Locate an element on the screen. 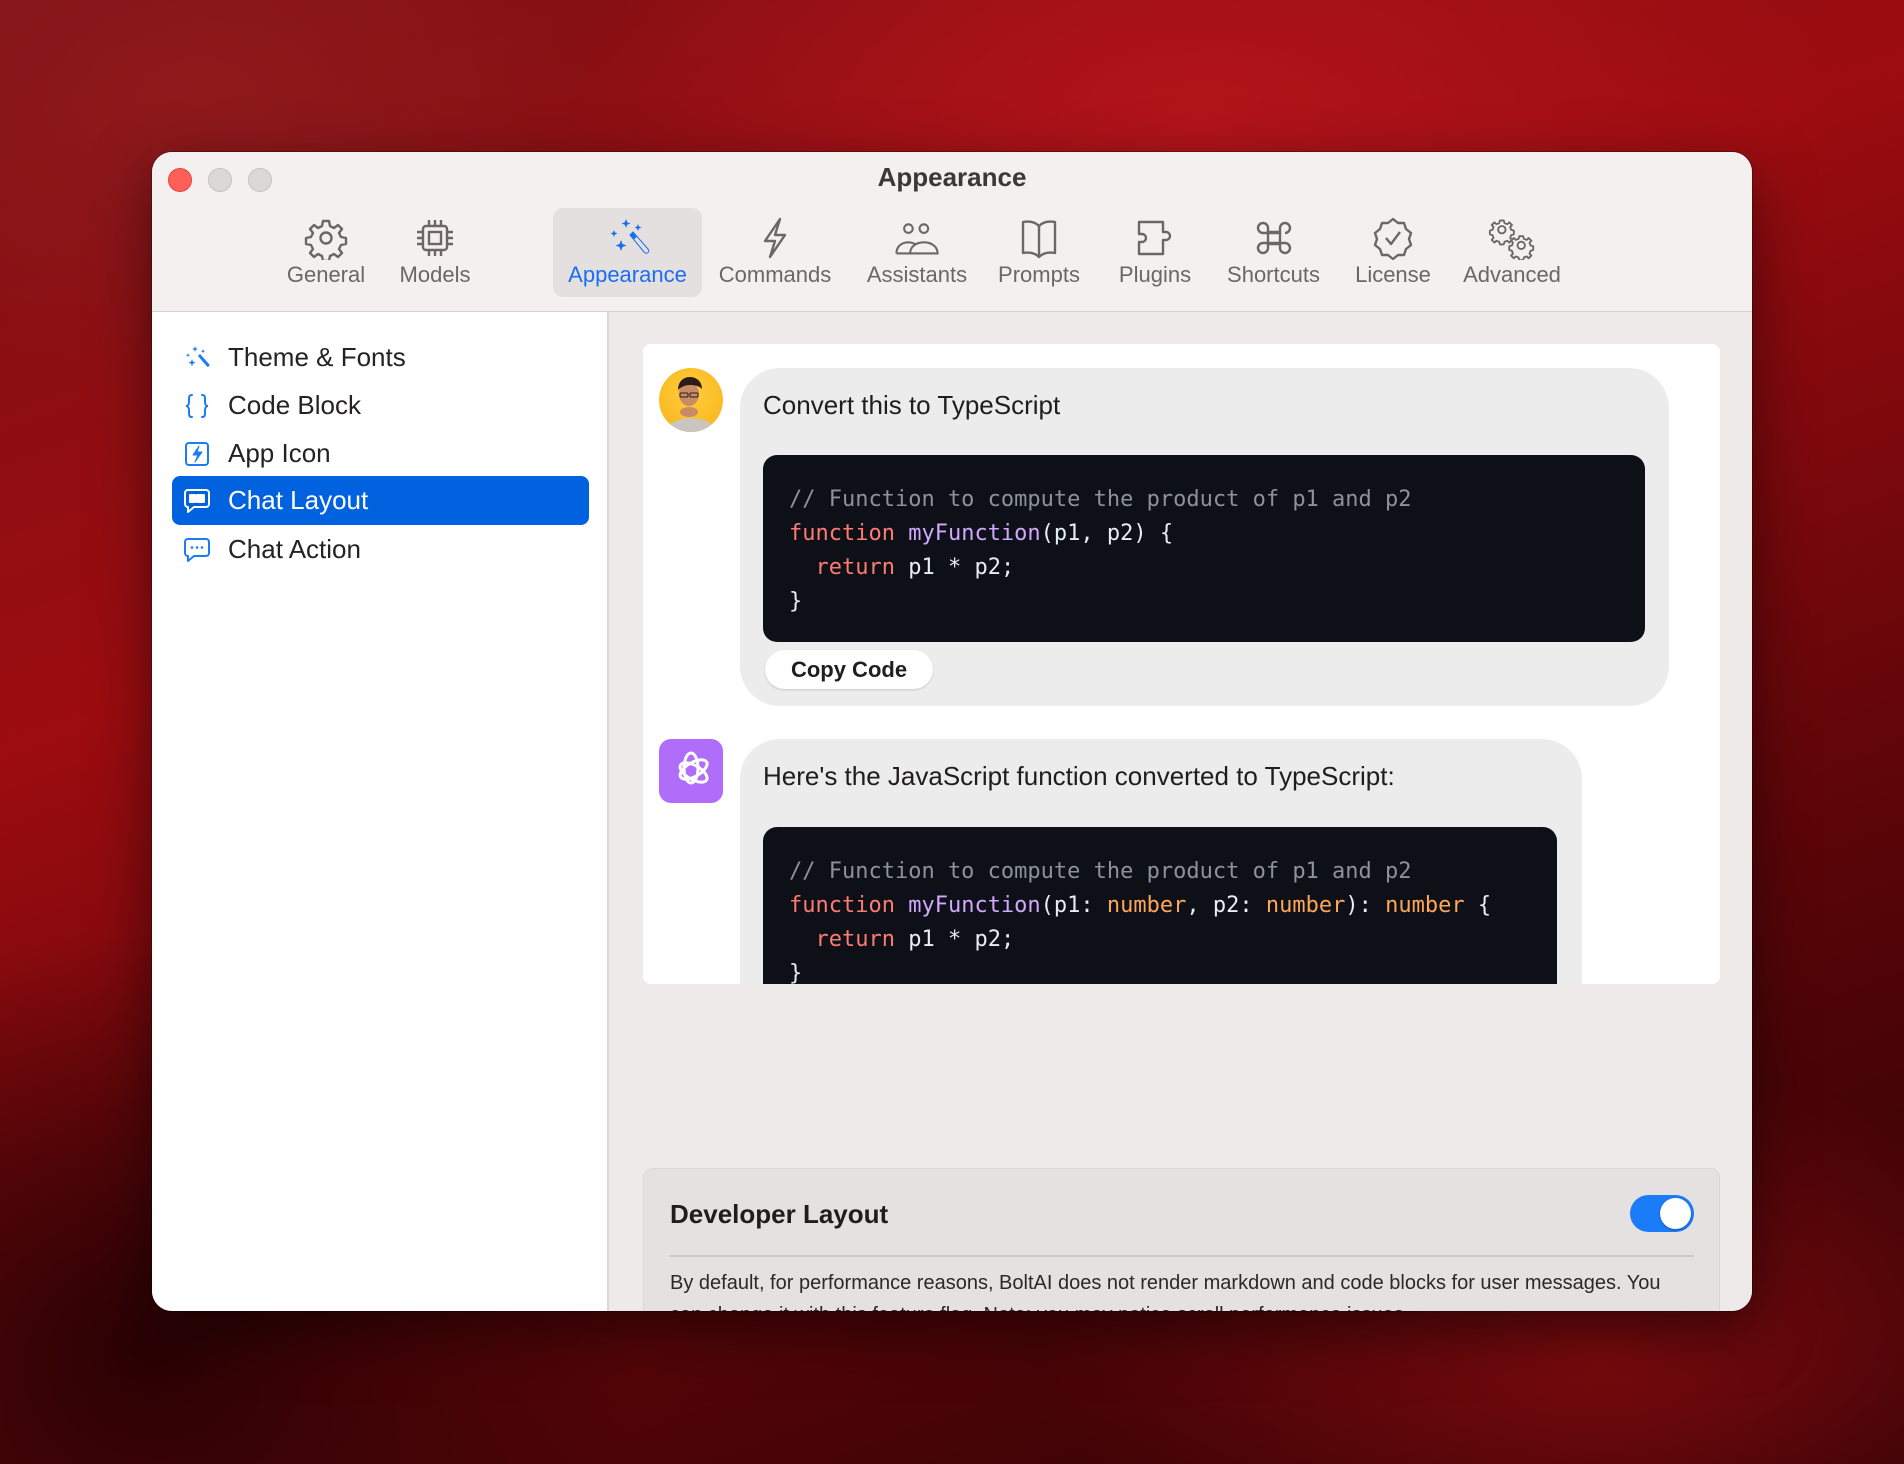 This screenshot has height=1464, width=1904. tab-prompts: Prompts is located at coordinates (1039, 252).